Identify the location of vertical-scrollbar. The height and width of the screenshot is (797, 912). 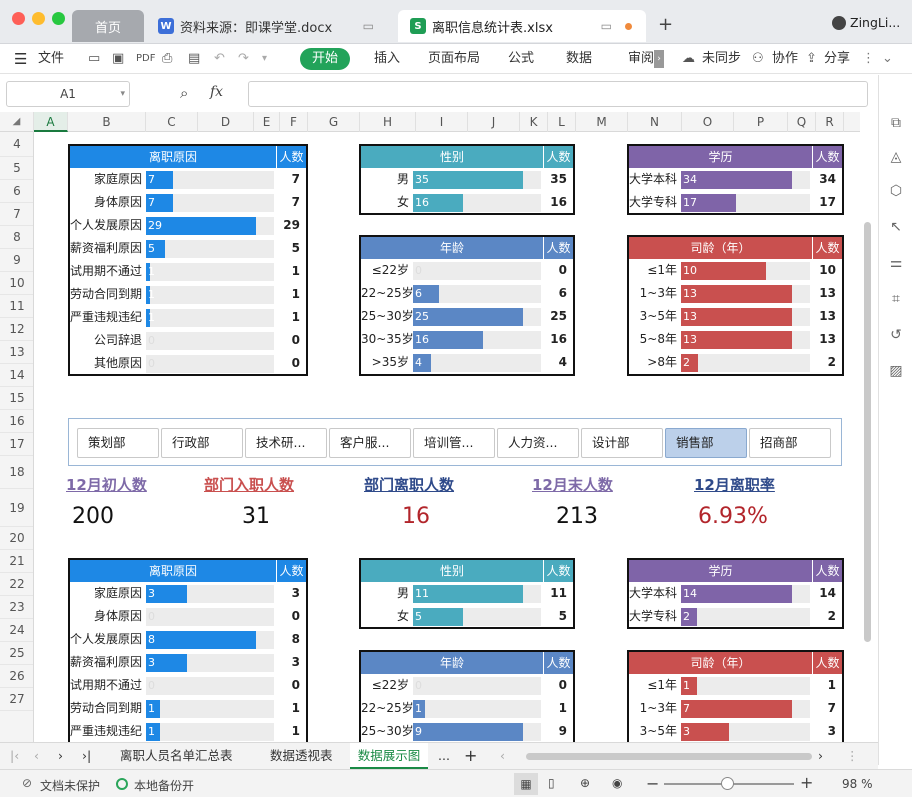
(869, 437).